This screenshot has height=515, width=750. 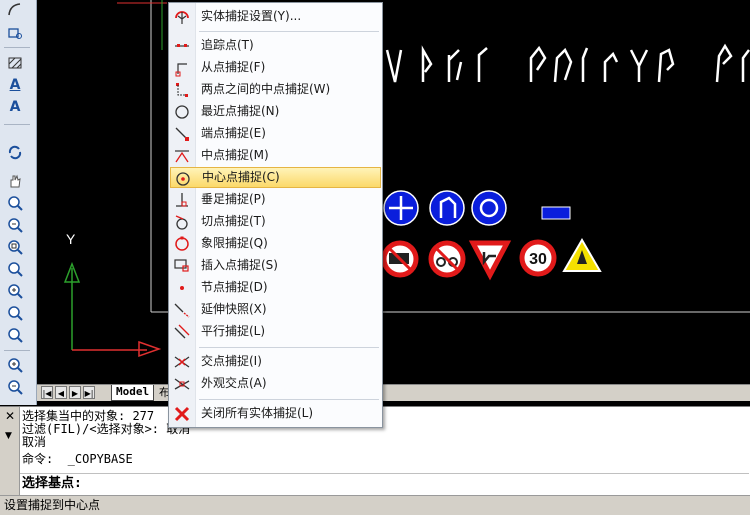 I want to click on snap-settings-icon, so click(x=182, y=17).